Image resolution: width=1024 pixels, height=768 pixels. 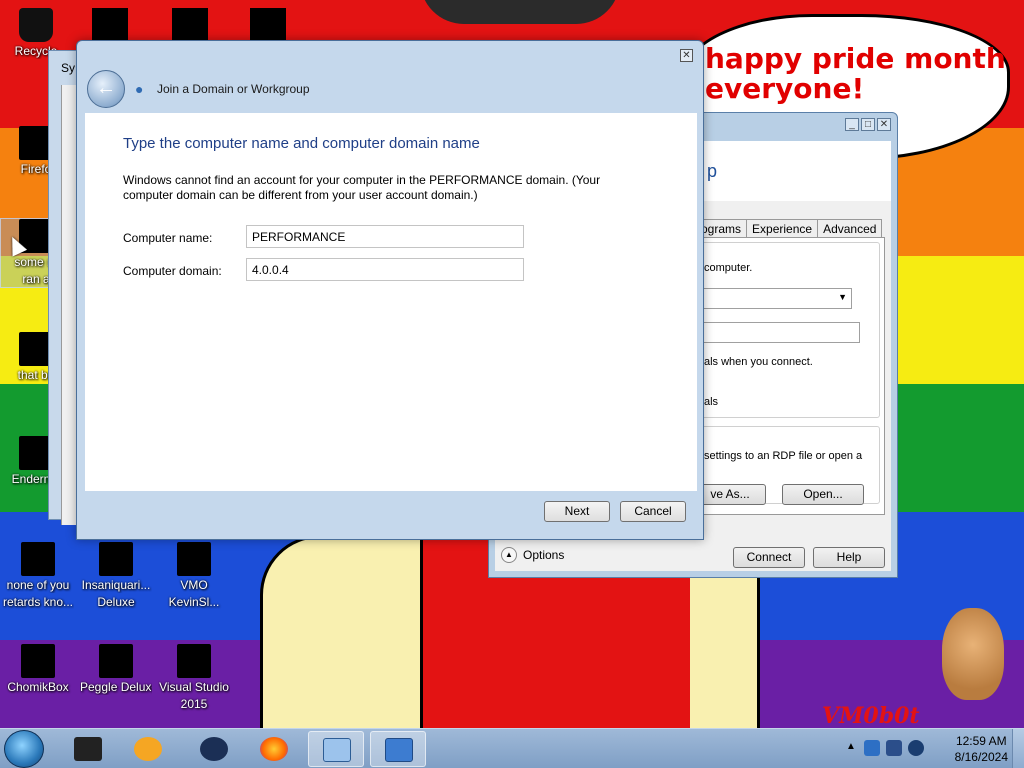 What do you see at coordinates (711, 402) in the screenshot?
I see `rdp-text-als: als` at bounding box center [711, 402].